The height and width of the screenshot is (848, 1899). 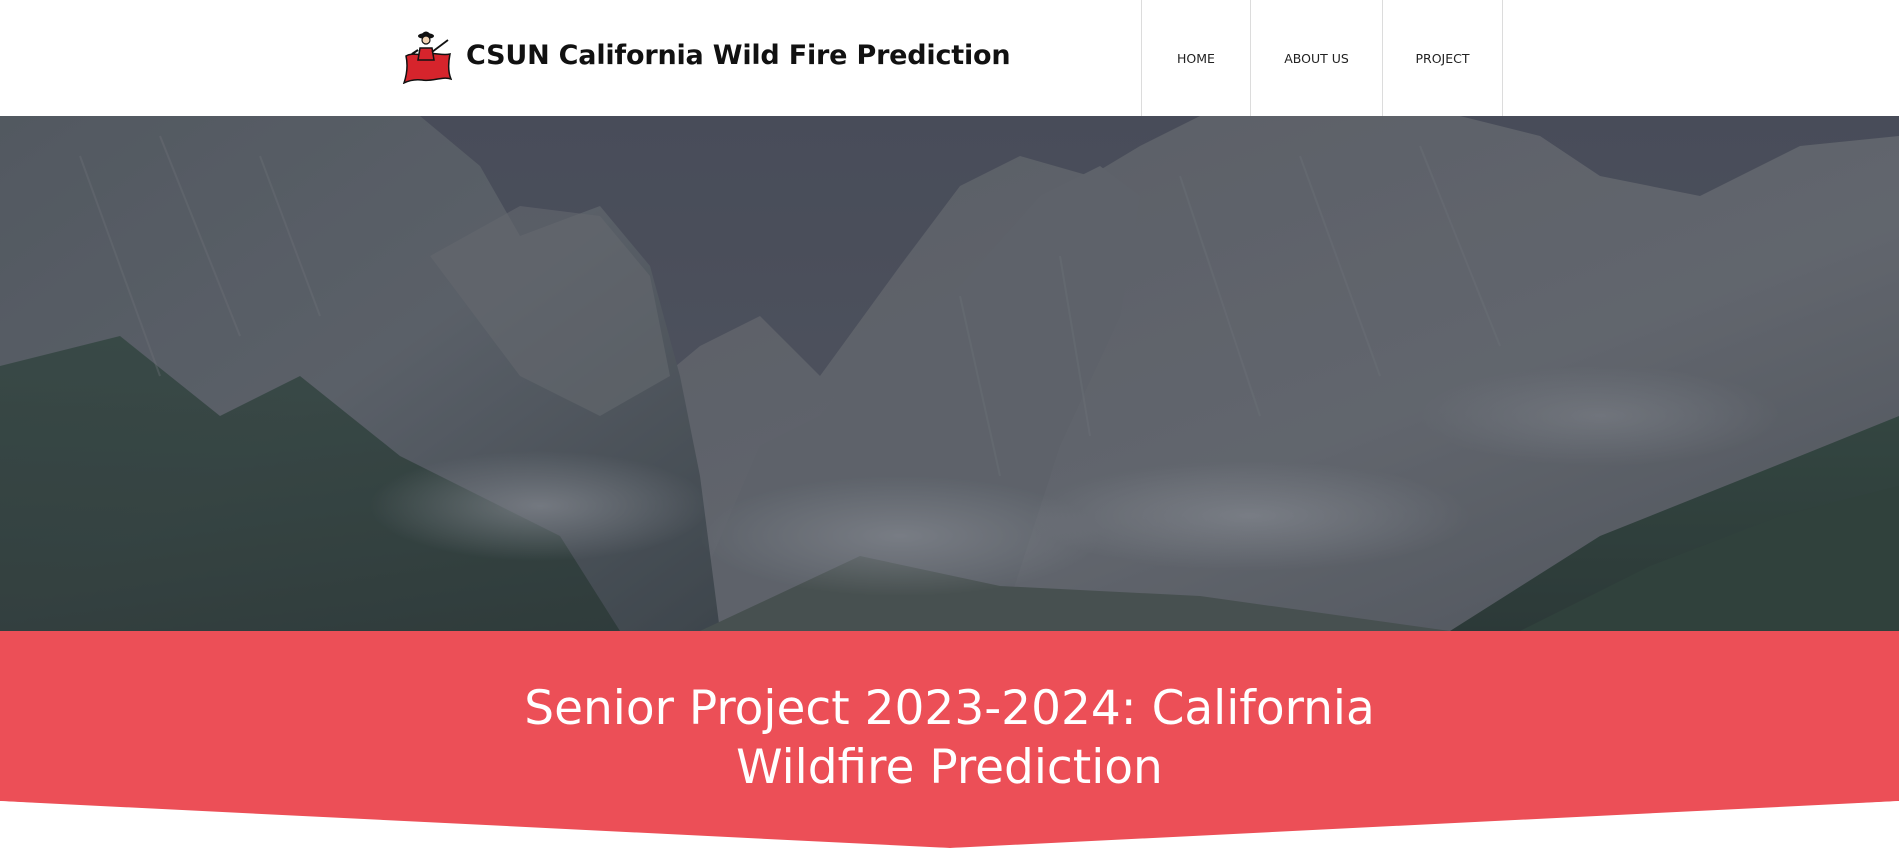 I want to click on nav-about-us: ABOUT US, so click(x=1316, y=58).